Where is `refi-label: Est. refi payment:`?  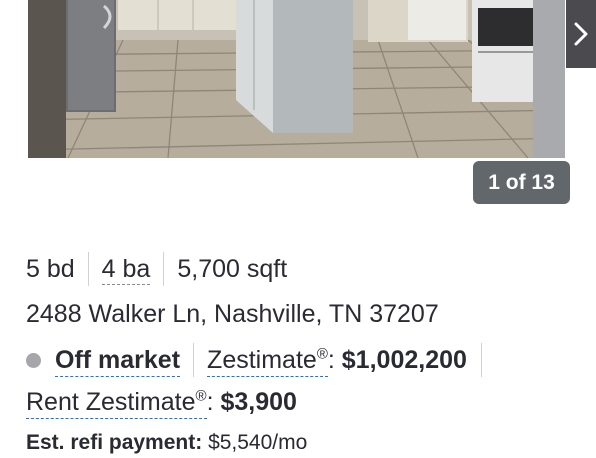 refi-label: Est. refi payment: is located at coordinates (114, 443).